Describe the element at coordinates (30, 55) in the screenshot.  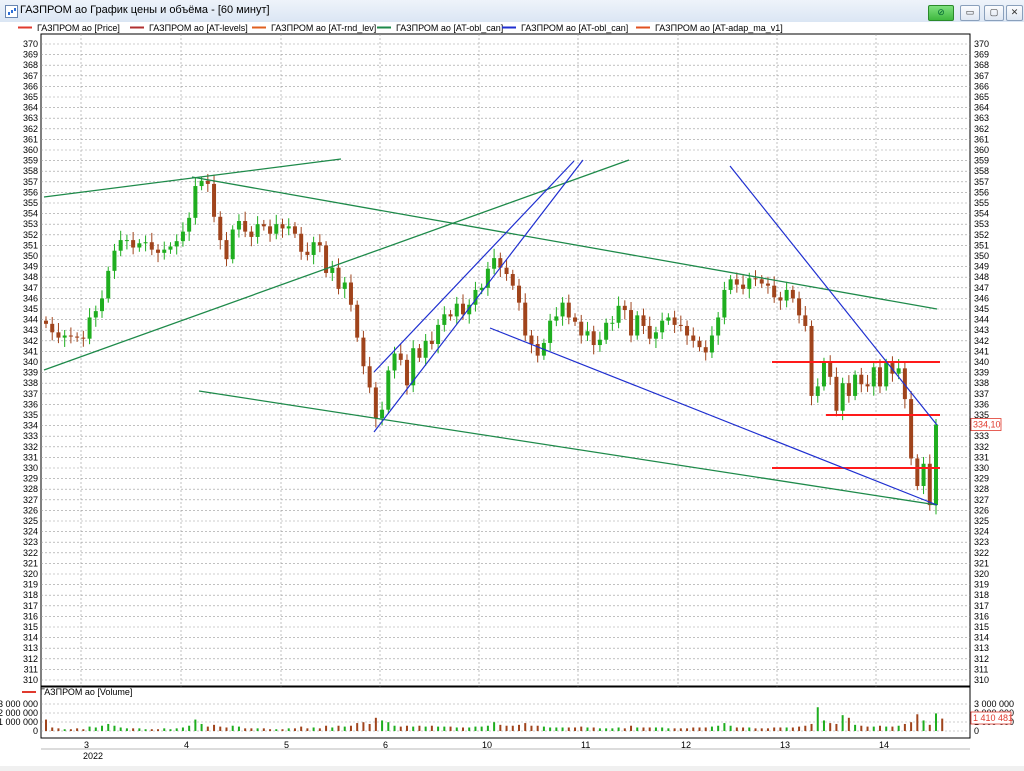
I see `price-tick-label-left: 369` at that location.